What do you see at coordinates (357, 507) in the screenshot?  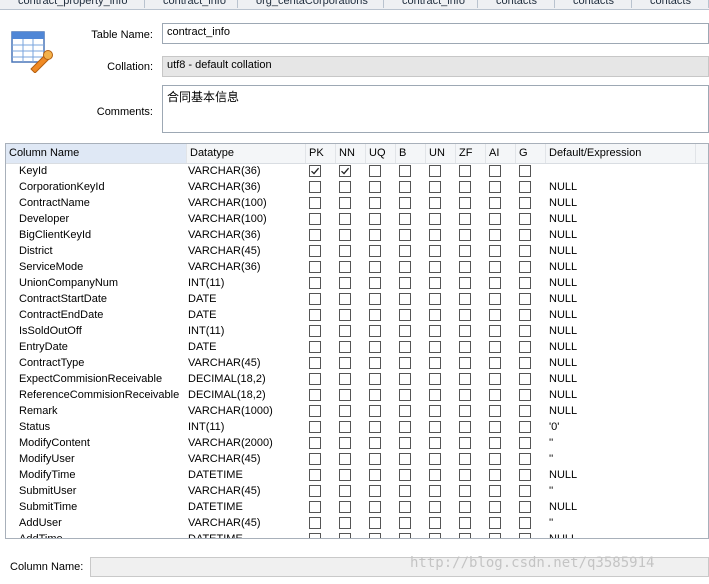 I see `table-row: SubmitTime DATETIME NULL` at bounding box center [357, 507].